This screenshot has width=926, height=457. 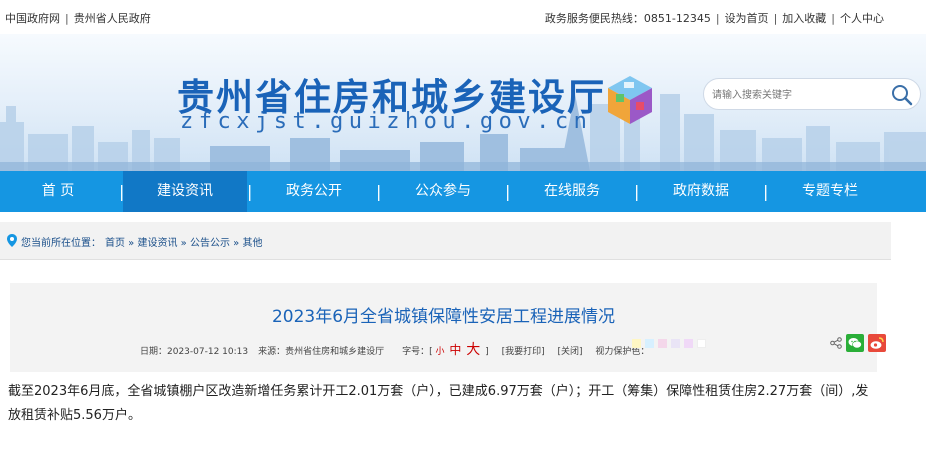 I want to click on top-links-right: 政务服务便民热线：0851-12345 | 设为首页 | 加入收藏 | 个人中心, so click(x=714, y=18).